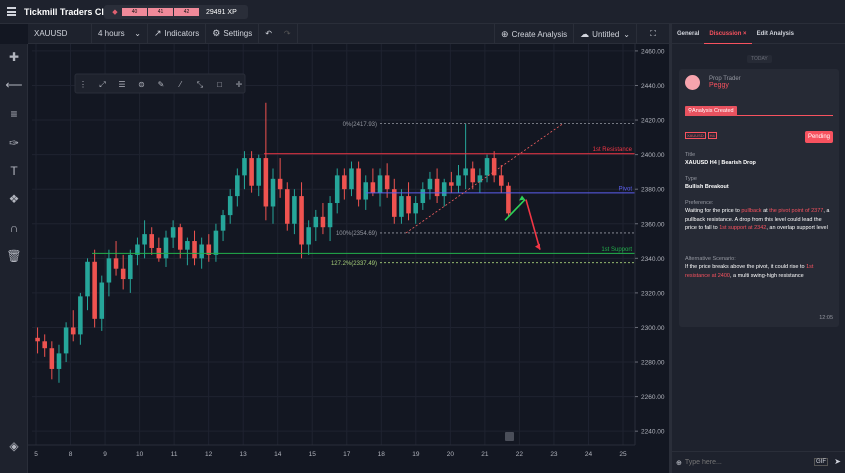  What do you see at coordinates (653, 155) in the screenshot?
I see `price-tick-label: 2400.00` at bounding box center [653, 155].